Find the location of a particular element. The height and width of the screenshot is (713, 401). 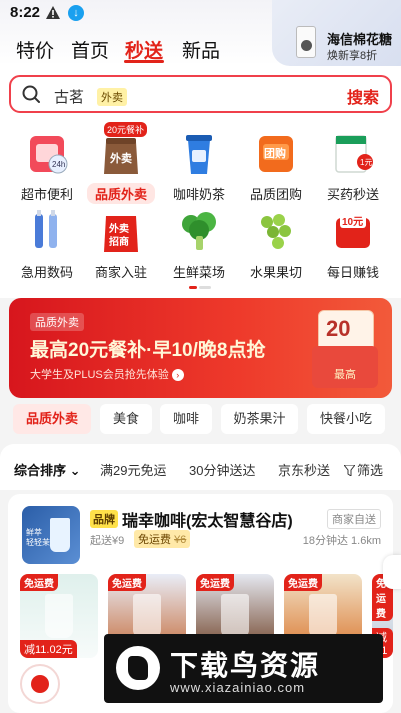

sort-bar: 综合排序 ⌄ 满29元免运 30分钟送达 京东秒送 筛选 is located at coordinates (200, 467).